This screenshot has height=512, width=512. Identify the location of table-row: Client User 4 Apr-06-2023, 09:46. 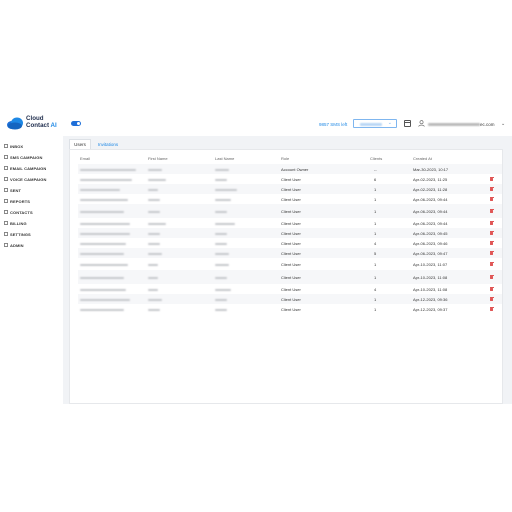
(290, 243).